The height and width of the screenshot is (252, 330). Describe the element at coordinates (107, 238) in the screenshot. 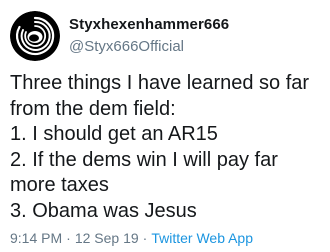

I see `tweet-date: 12 Sep 19` at that location.